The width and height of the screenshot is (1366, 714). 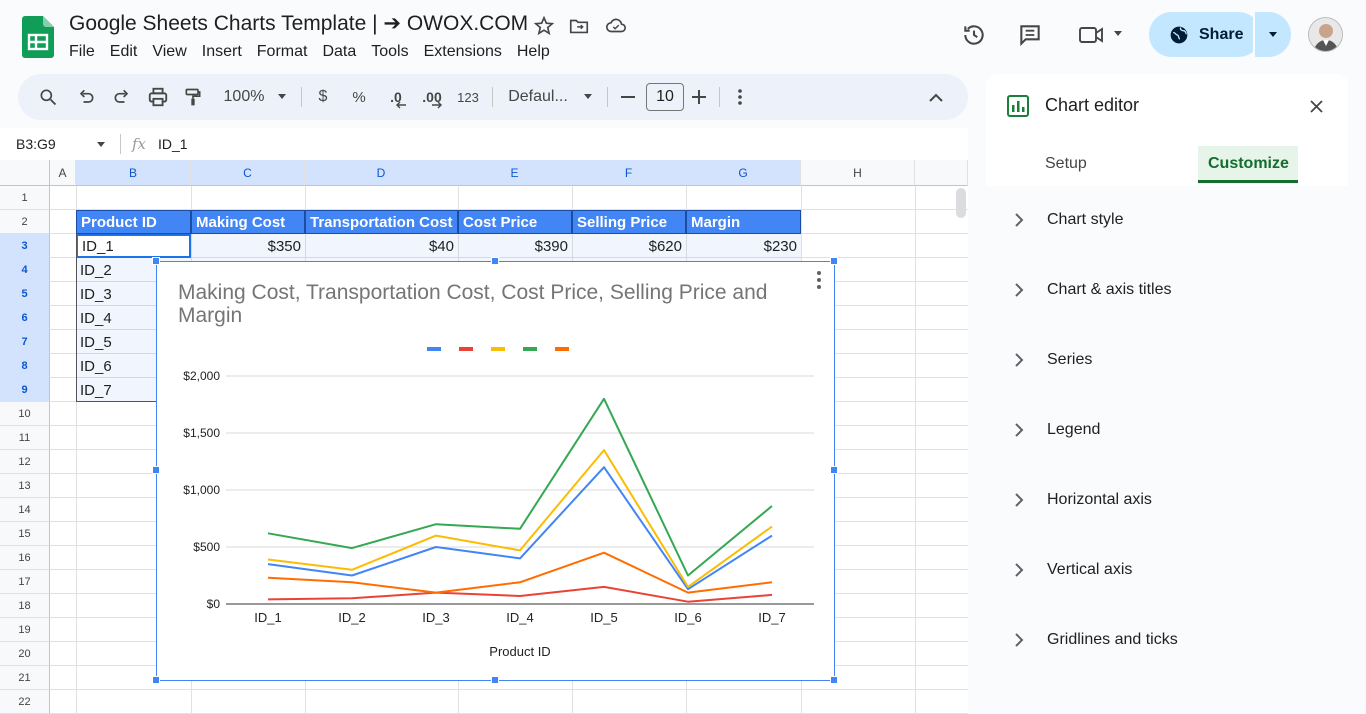 What do you see at coordinates (743, 246) in the screenshot?
I see `table-cell: $230` at bounding box center [743, 246].